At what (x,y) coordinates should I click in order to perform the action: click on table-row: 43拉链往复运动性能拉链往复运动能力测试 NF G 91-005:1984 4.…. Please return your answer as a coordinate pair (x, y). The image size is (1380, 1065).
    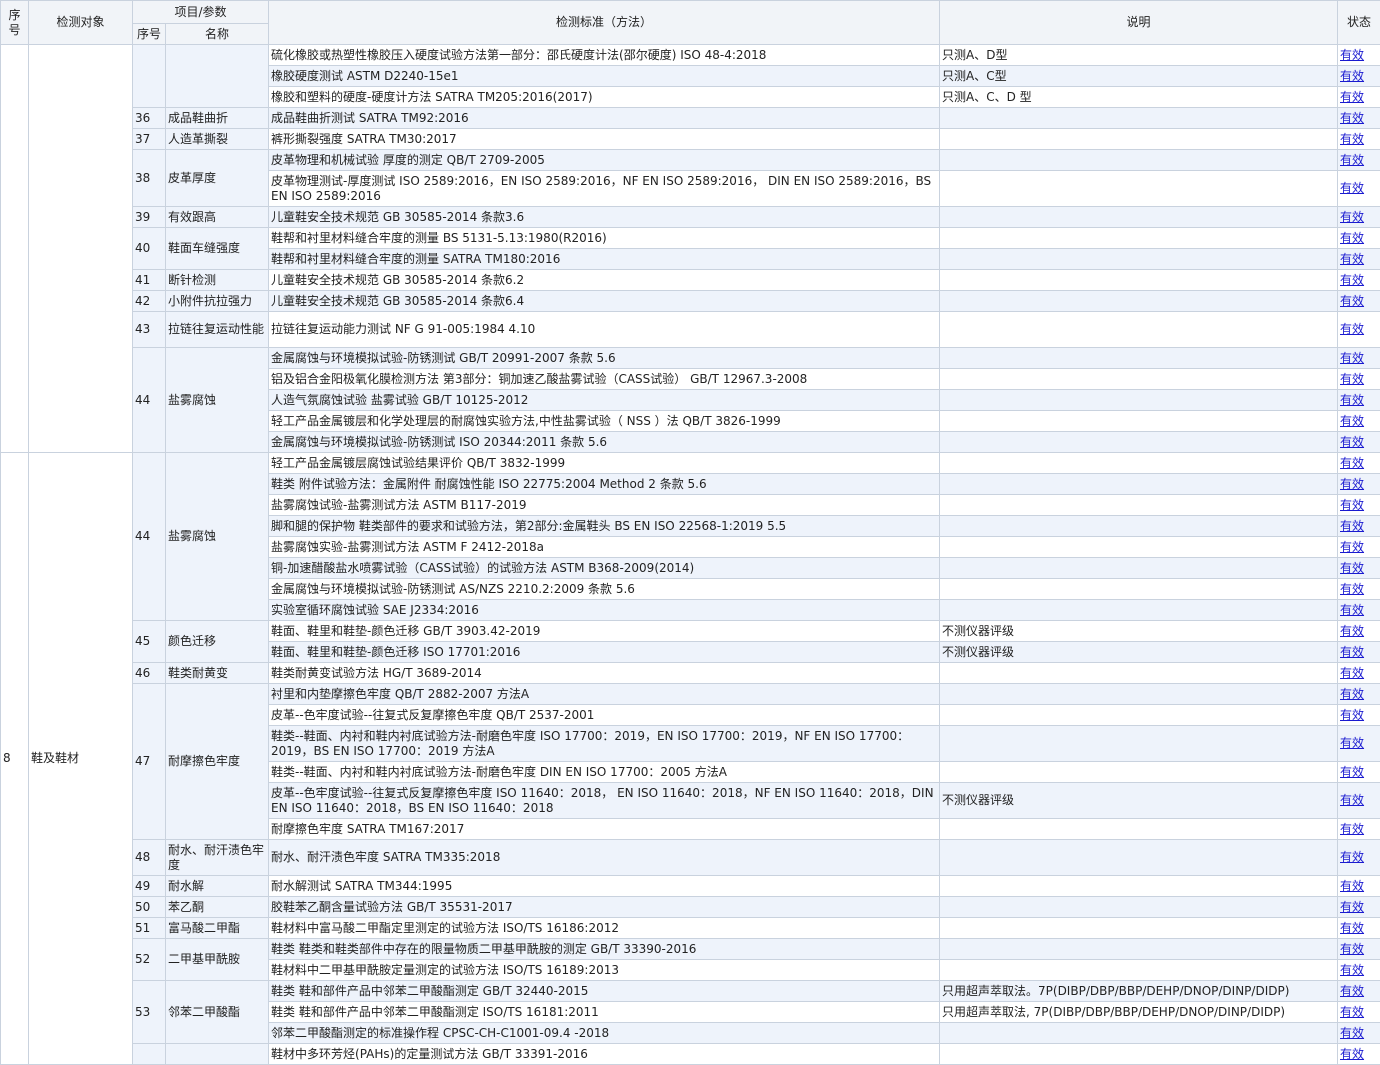
    Looking at the image, I should click on (690, 330).